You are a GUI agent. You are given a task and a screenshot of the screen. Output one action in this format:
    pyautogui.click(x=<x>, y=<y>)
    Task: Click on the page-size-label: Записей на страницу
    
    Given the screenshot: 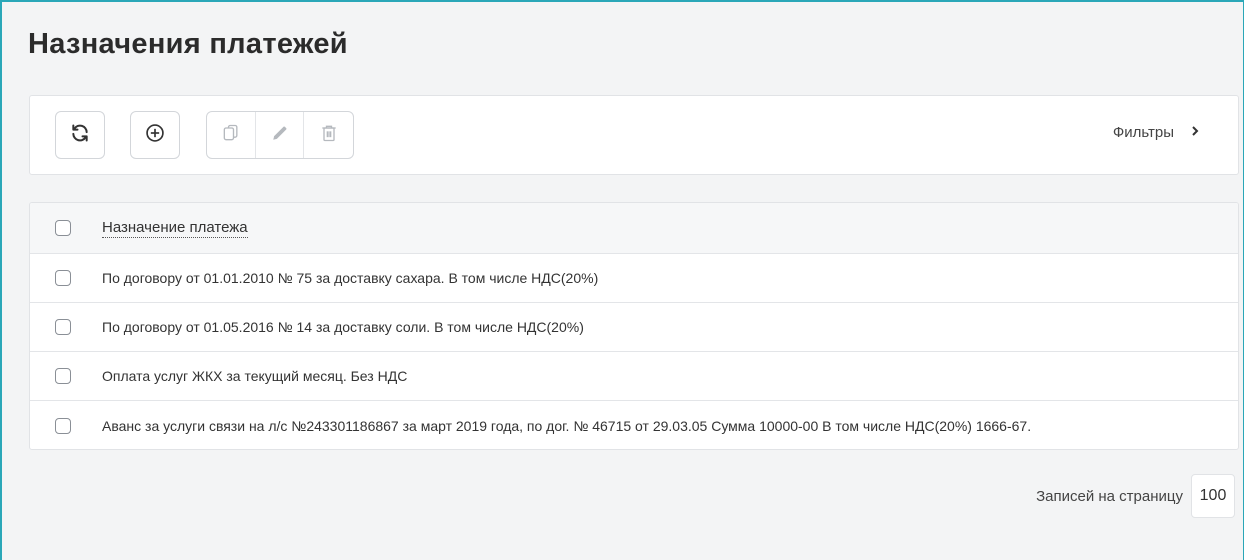 What is the action you would take?
    pyautogui.click(x=1109, y=496)
    